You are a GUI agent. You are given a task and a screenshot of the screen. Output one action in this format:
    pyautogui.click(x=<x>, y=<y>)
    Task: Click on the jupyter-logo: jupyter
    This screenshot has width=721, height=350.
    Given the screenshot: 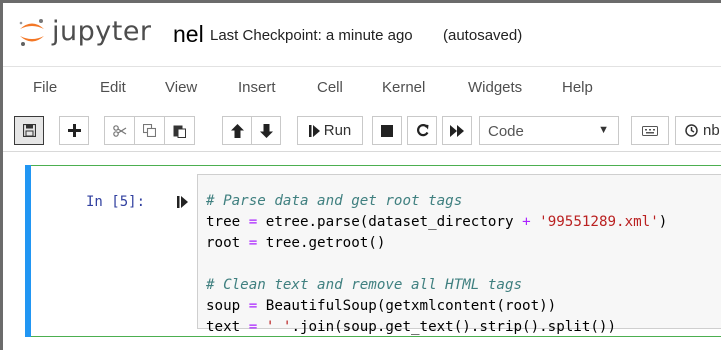 What is the action you would take?
    pyautogui.click(x=84, y=32)
    